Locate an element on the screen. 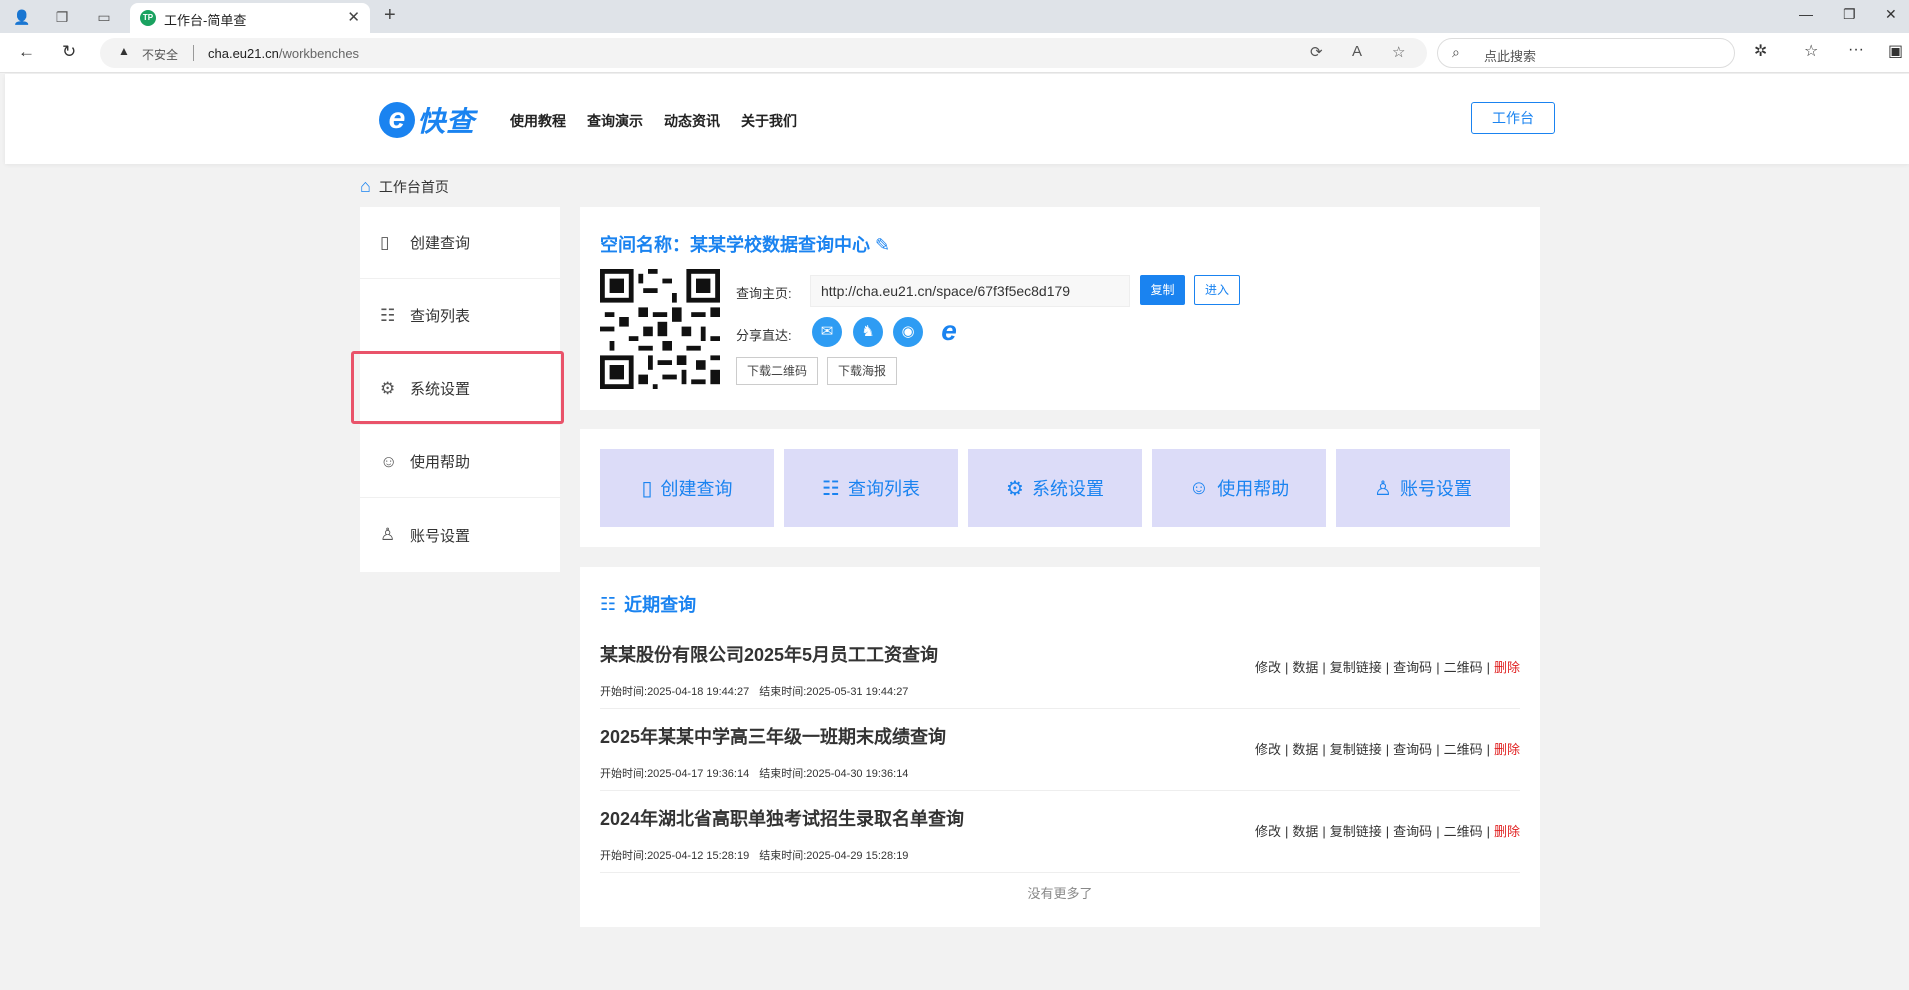  favorite-star-icon: ☆ is located at coordinates (1398, 52).